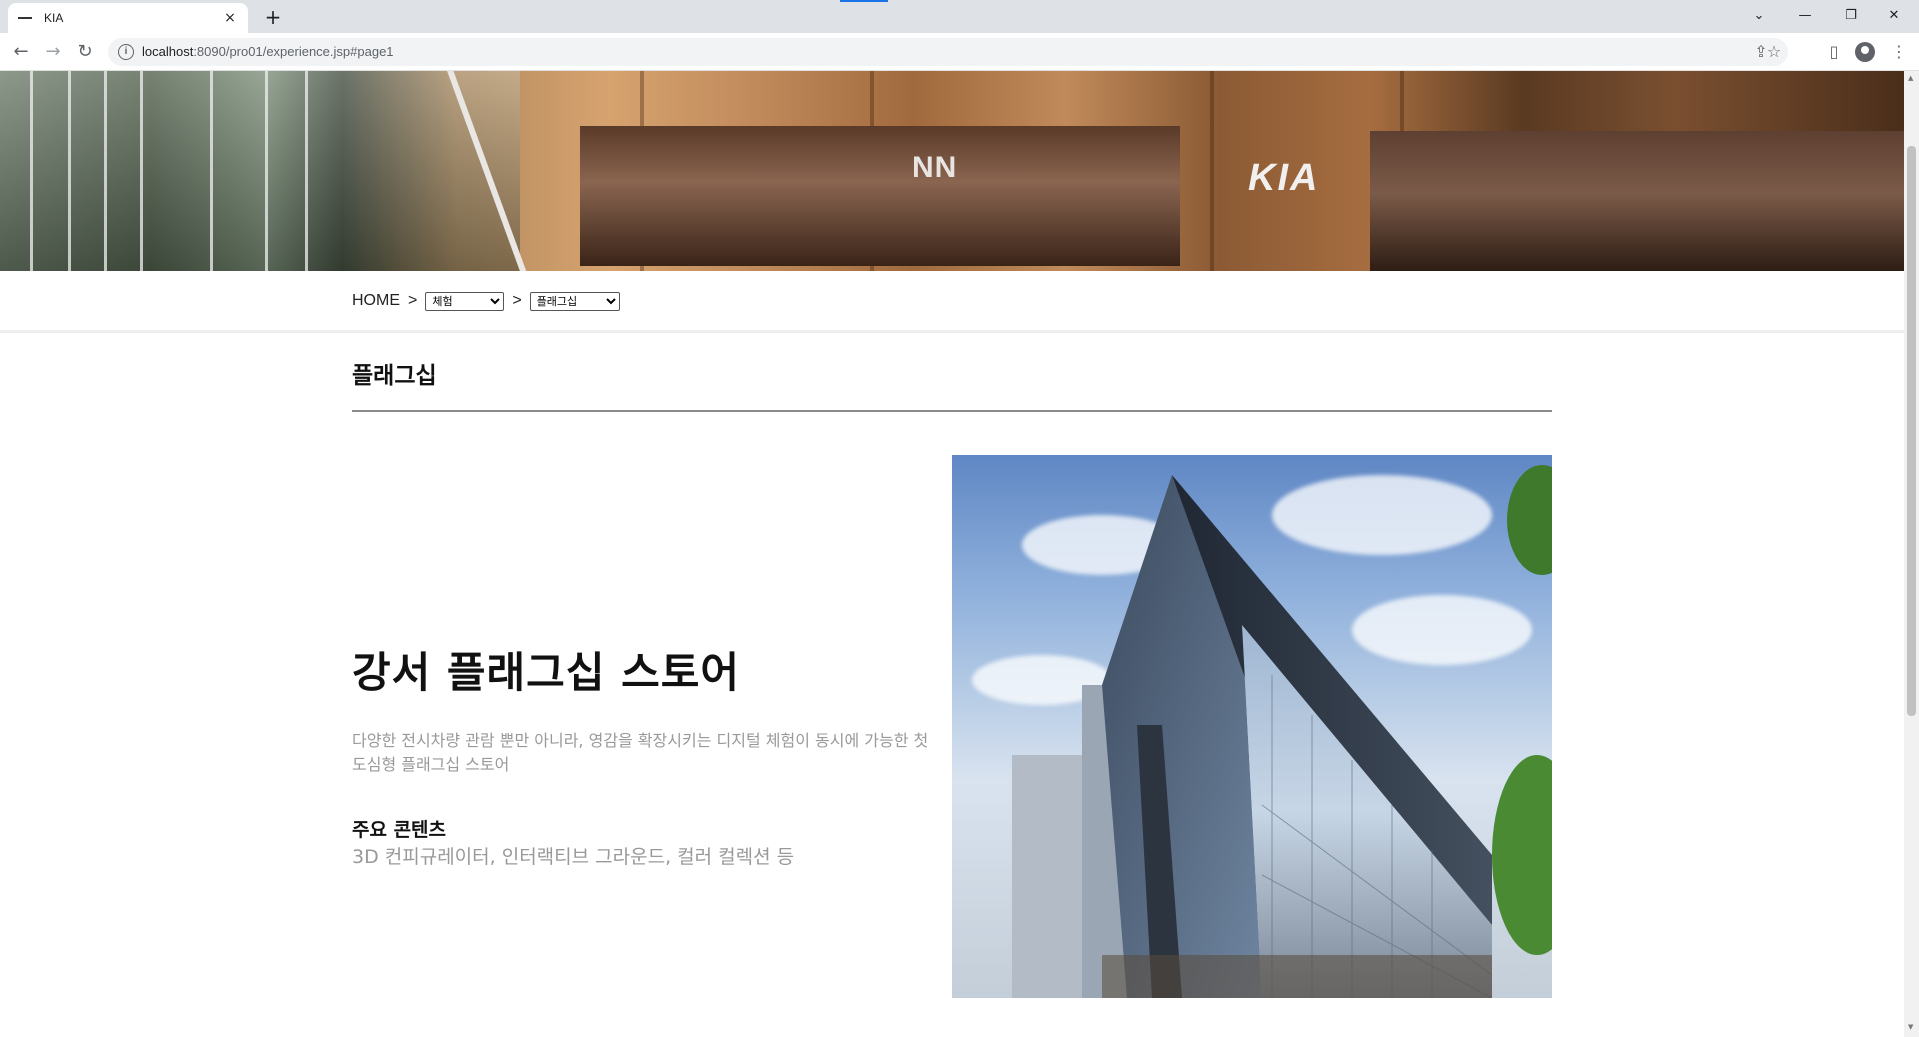 This screenshot has height=1037, width=1919. I want to click on section-title: 플래그십, so click(394, 376).